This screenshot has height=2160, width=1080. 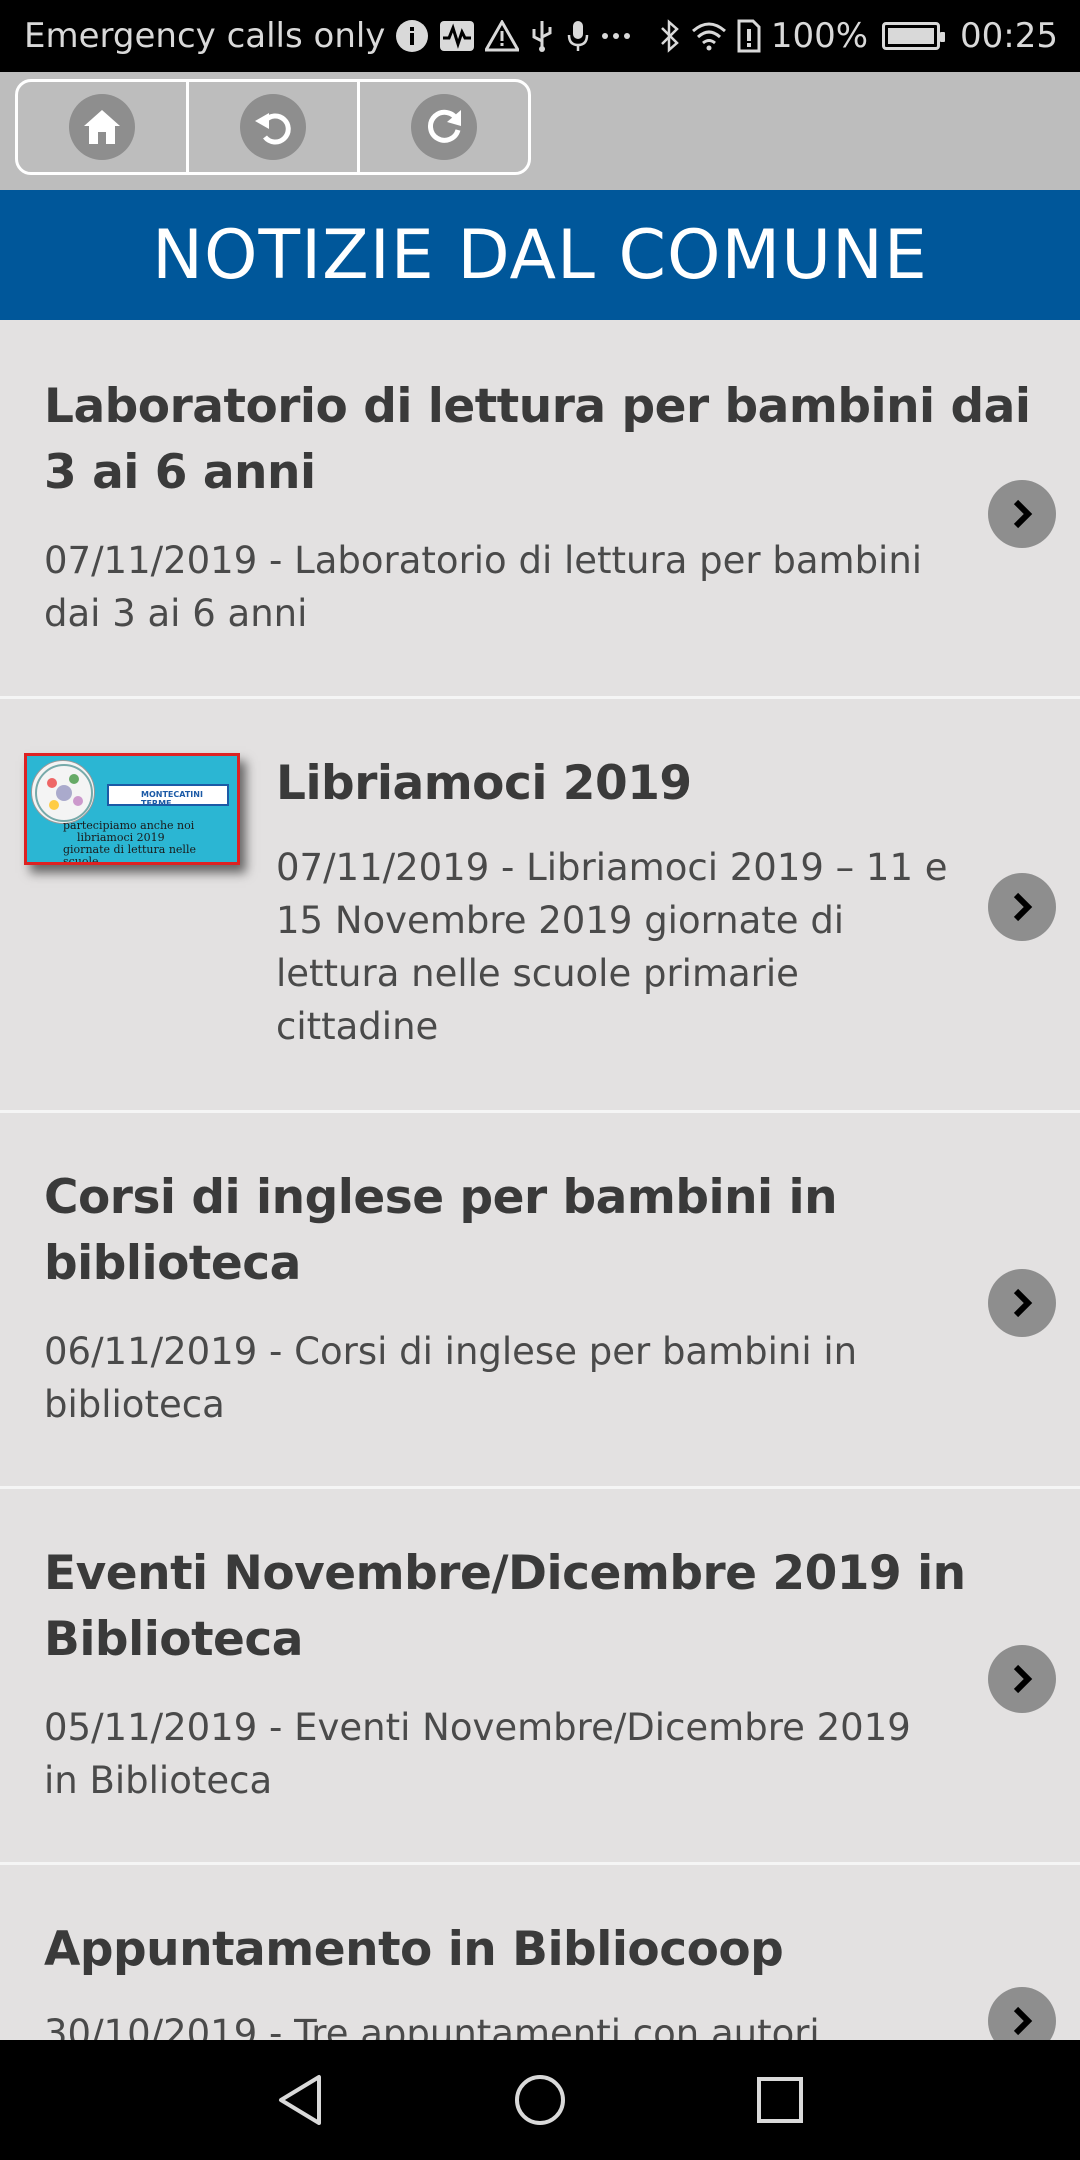 I want to click on status-right: 100% 00:25, so click(x=858, y=36).